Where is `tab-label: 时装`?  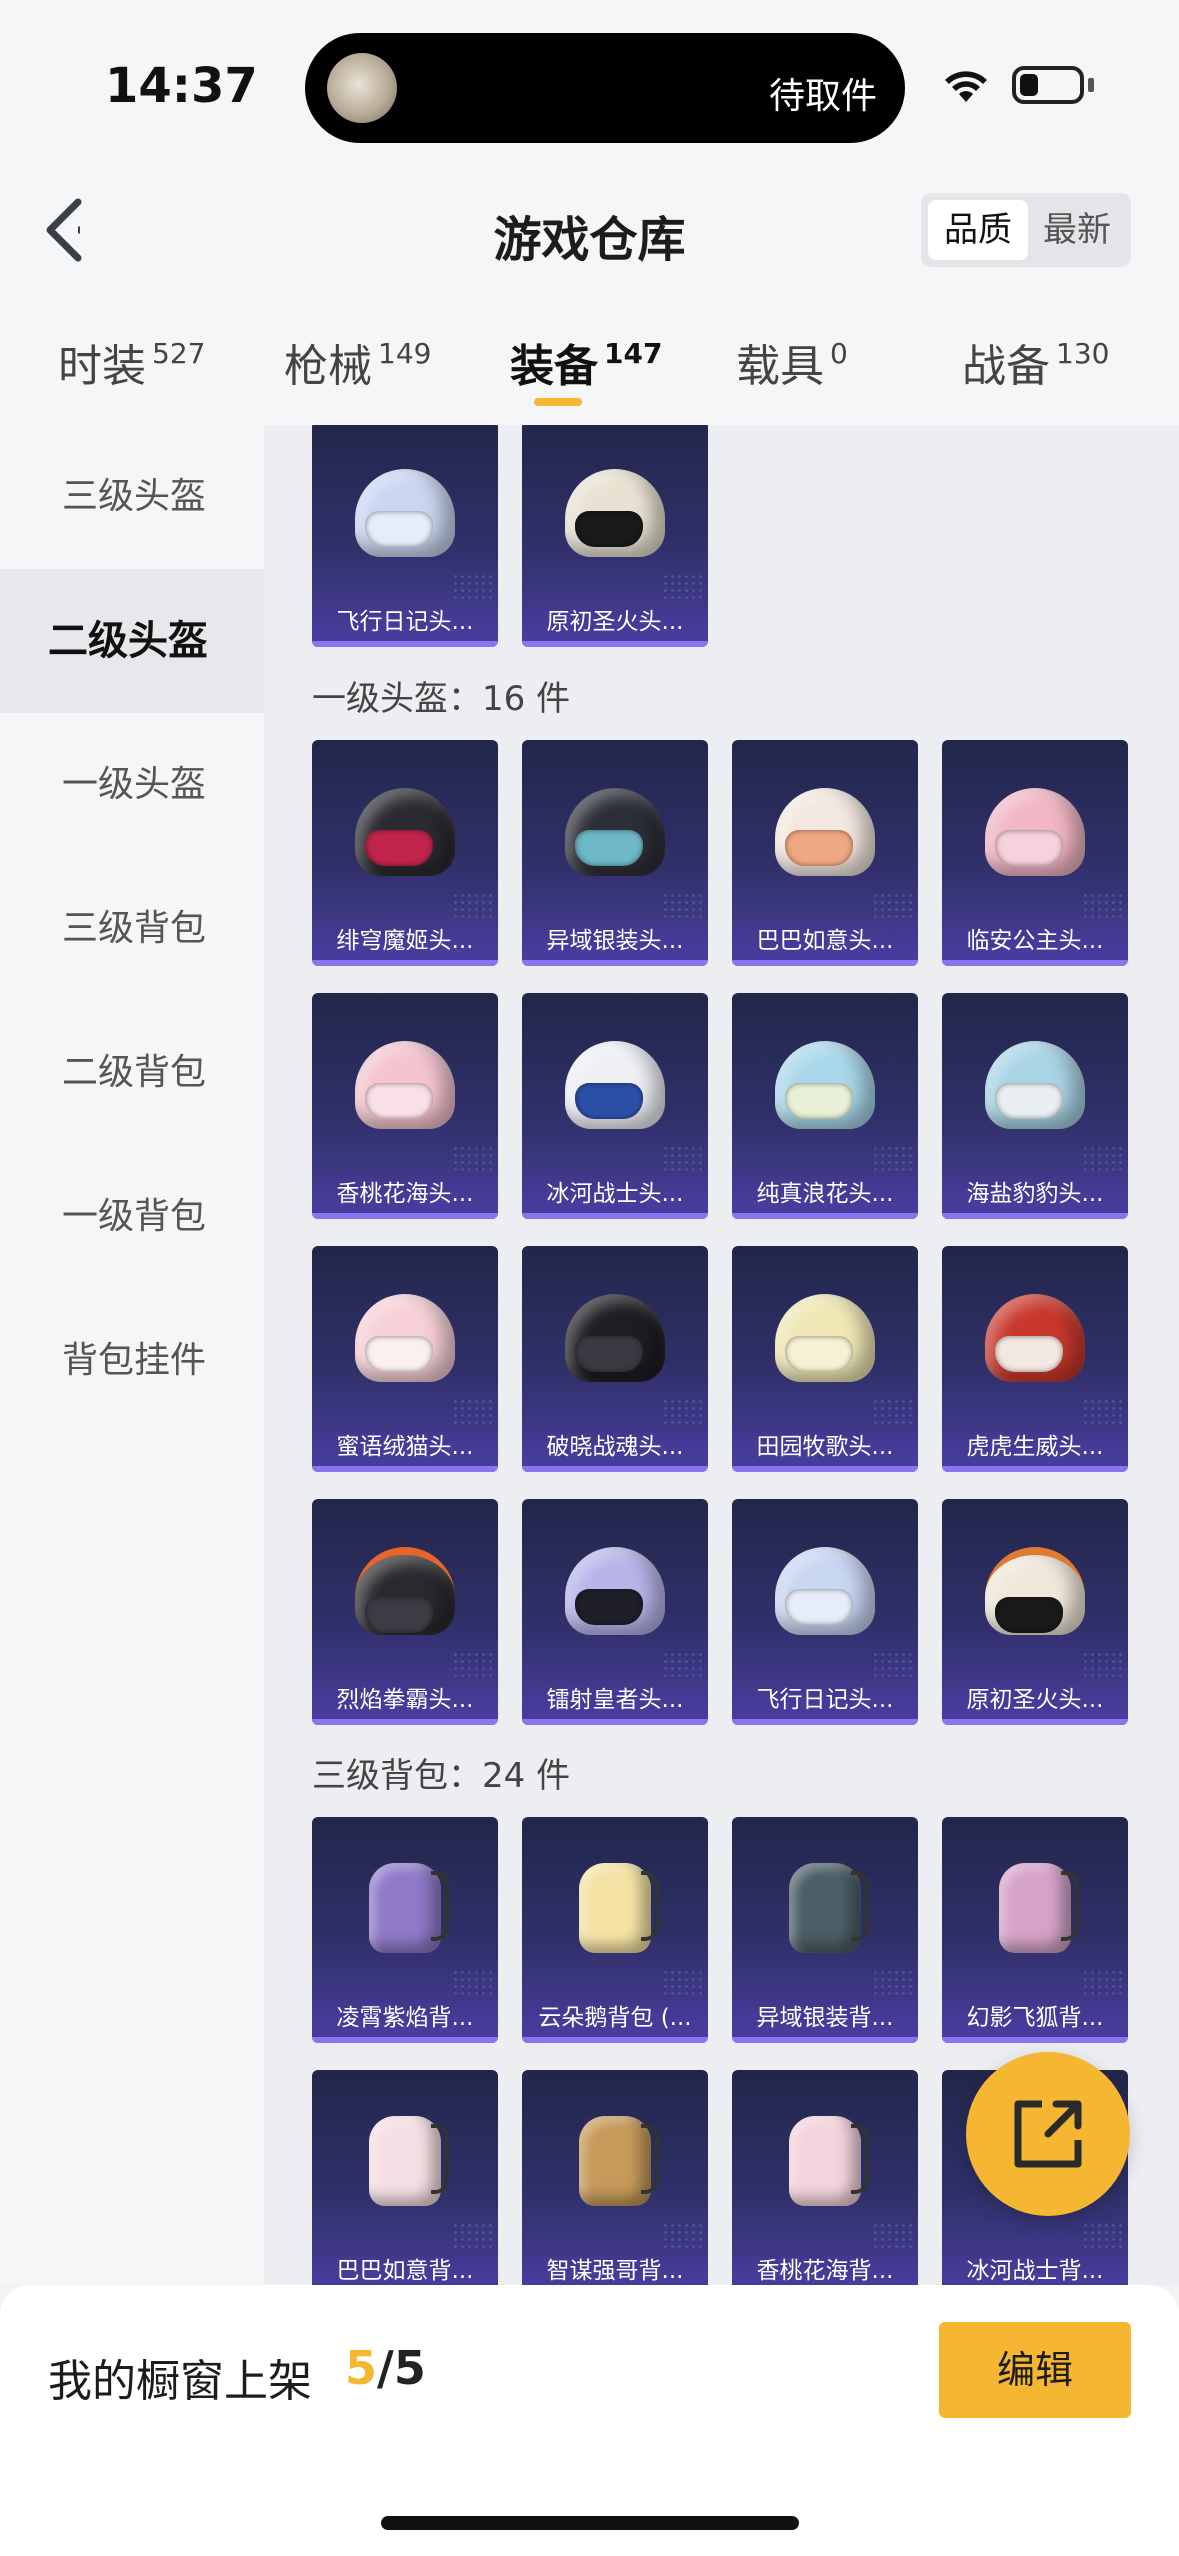 tab-label: 时装 is located at coordinates (102, 366).